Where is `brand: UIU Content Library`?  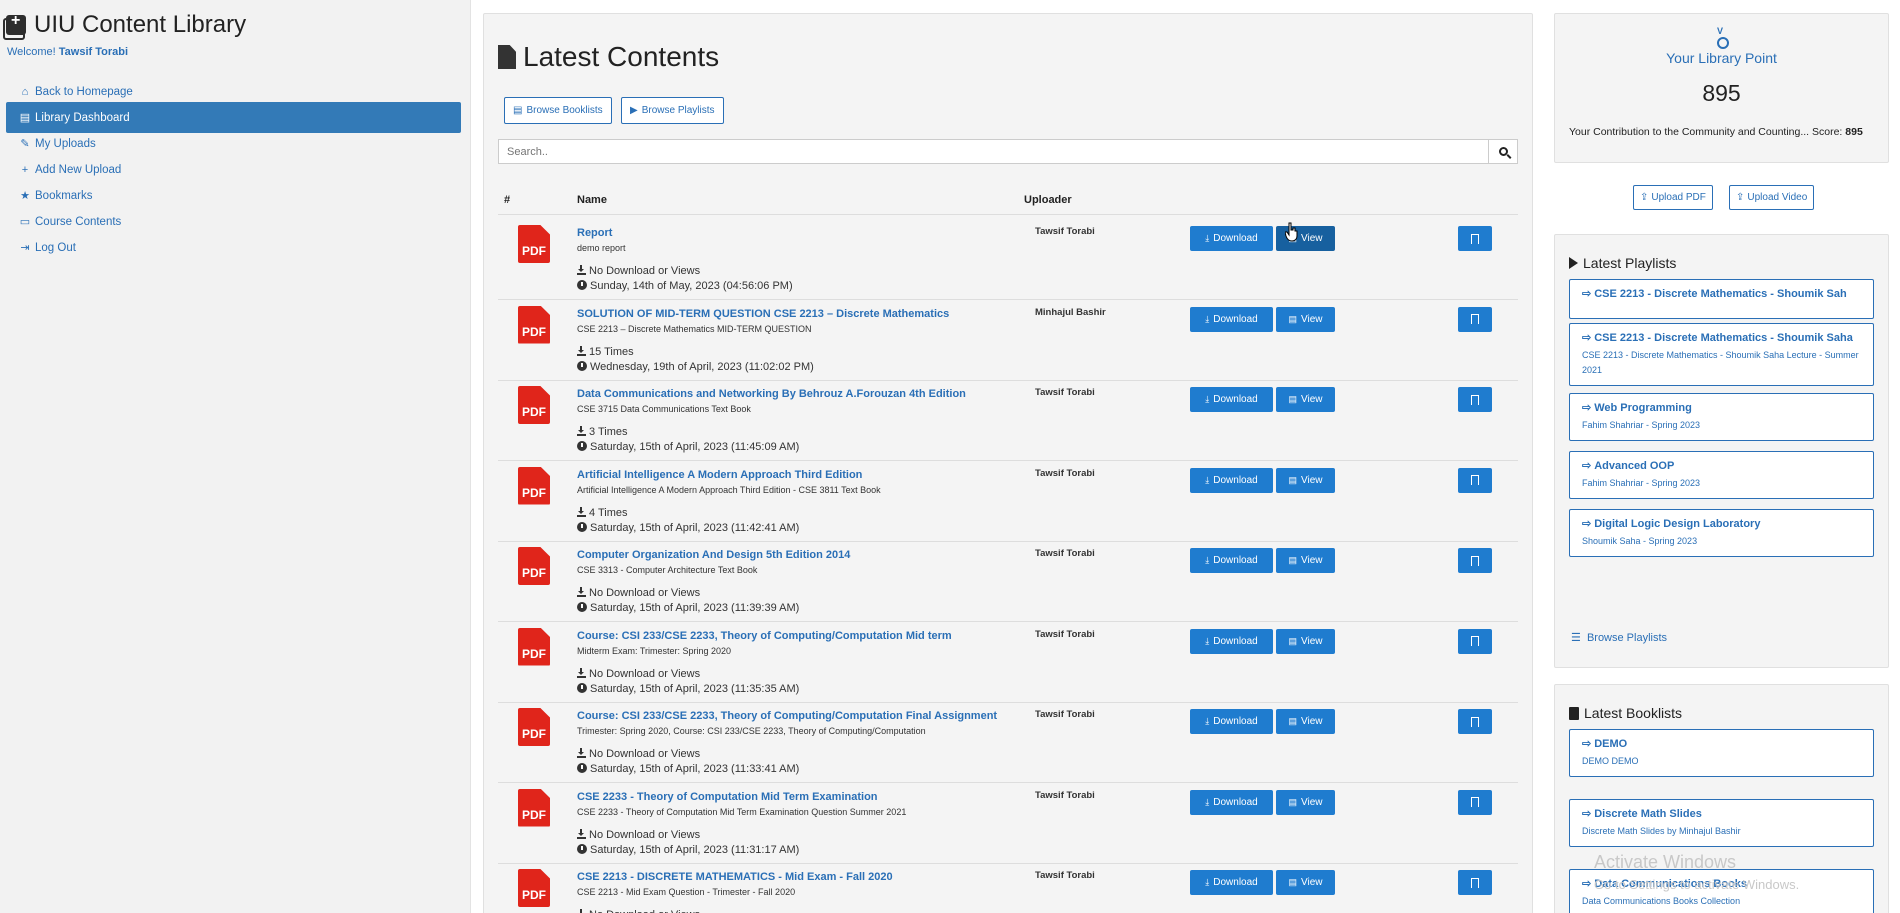 brand: UIU Content Library is located at coordinates (124, 25).